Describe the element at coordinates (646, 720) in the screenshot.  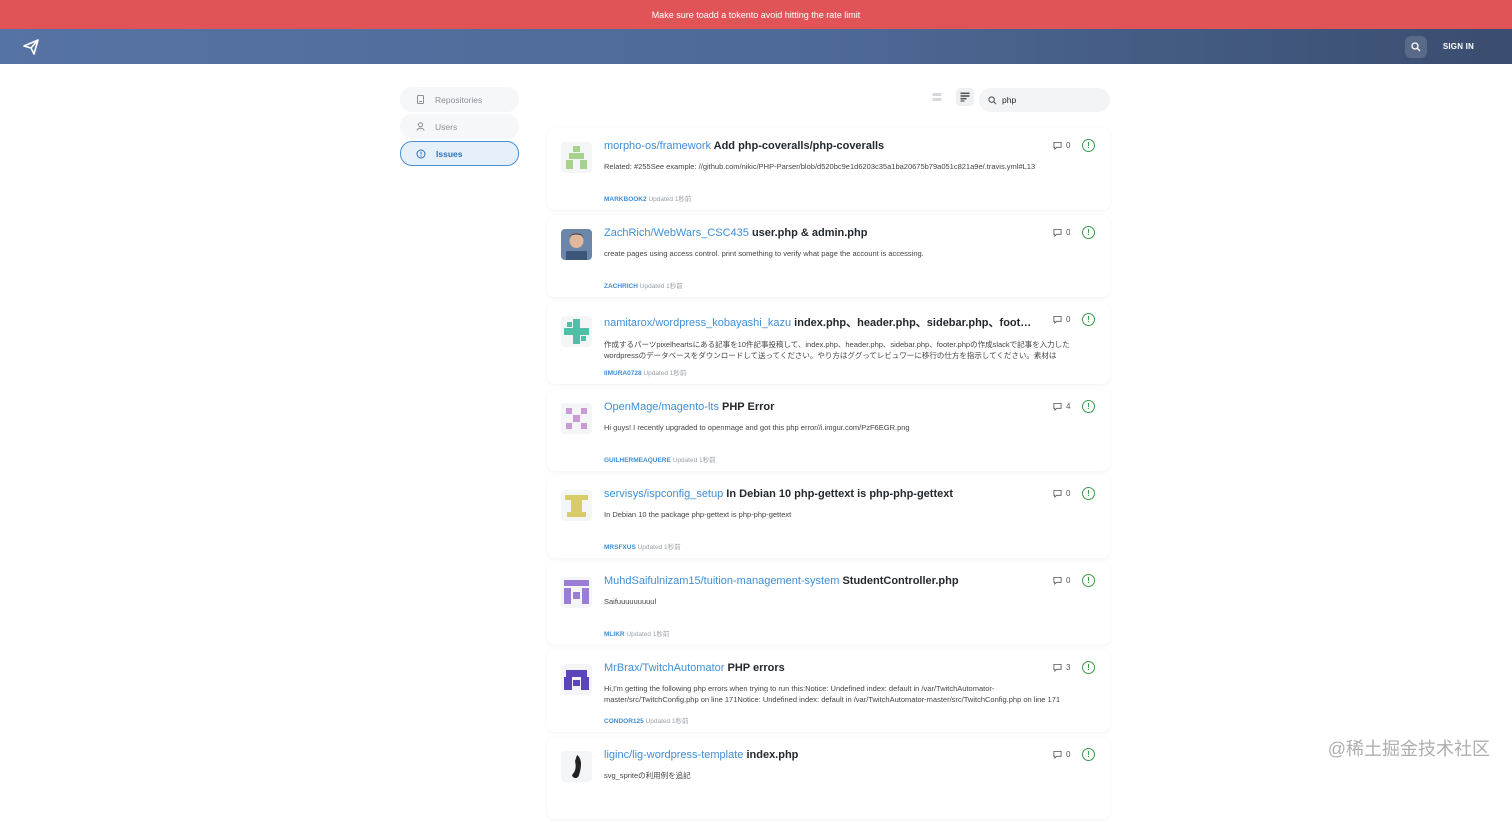
I see `issue-meta: CONDOR125 Updated 1秒前` at that location.